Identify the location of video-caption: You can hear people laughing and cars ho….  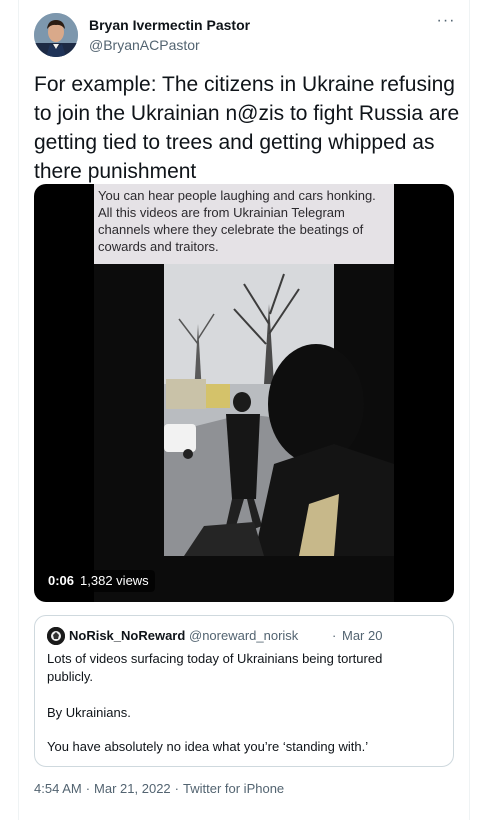
(244, 224).